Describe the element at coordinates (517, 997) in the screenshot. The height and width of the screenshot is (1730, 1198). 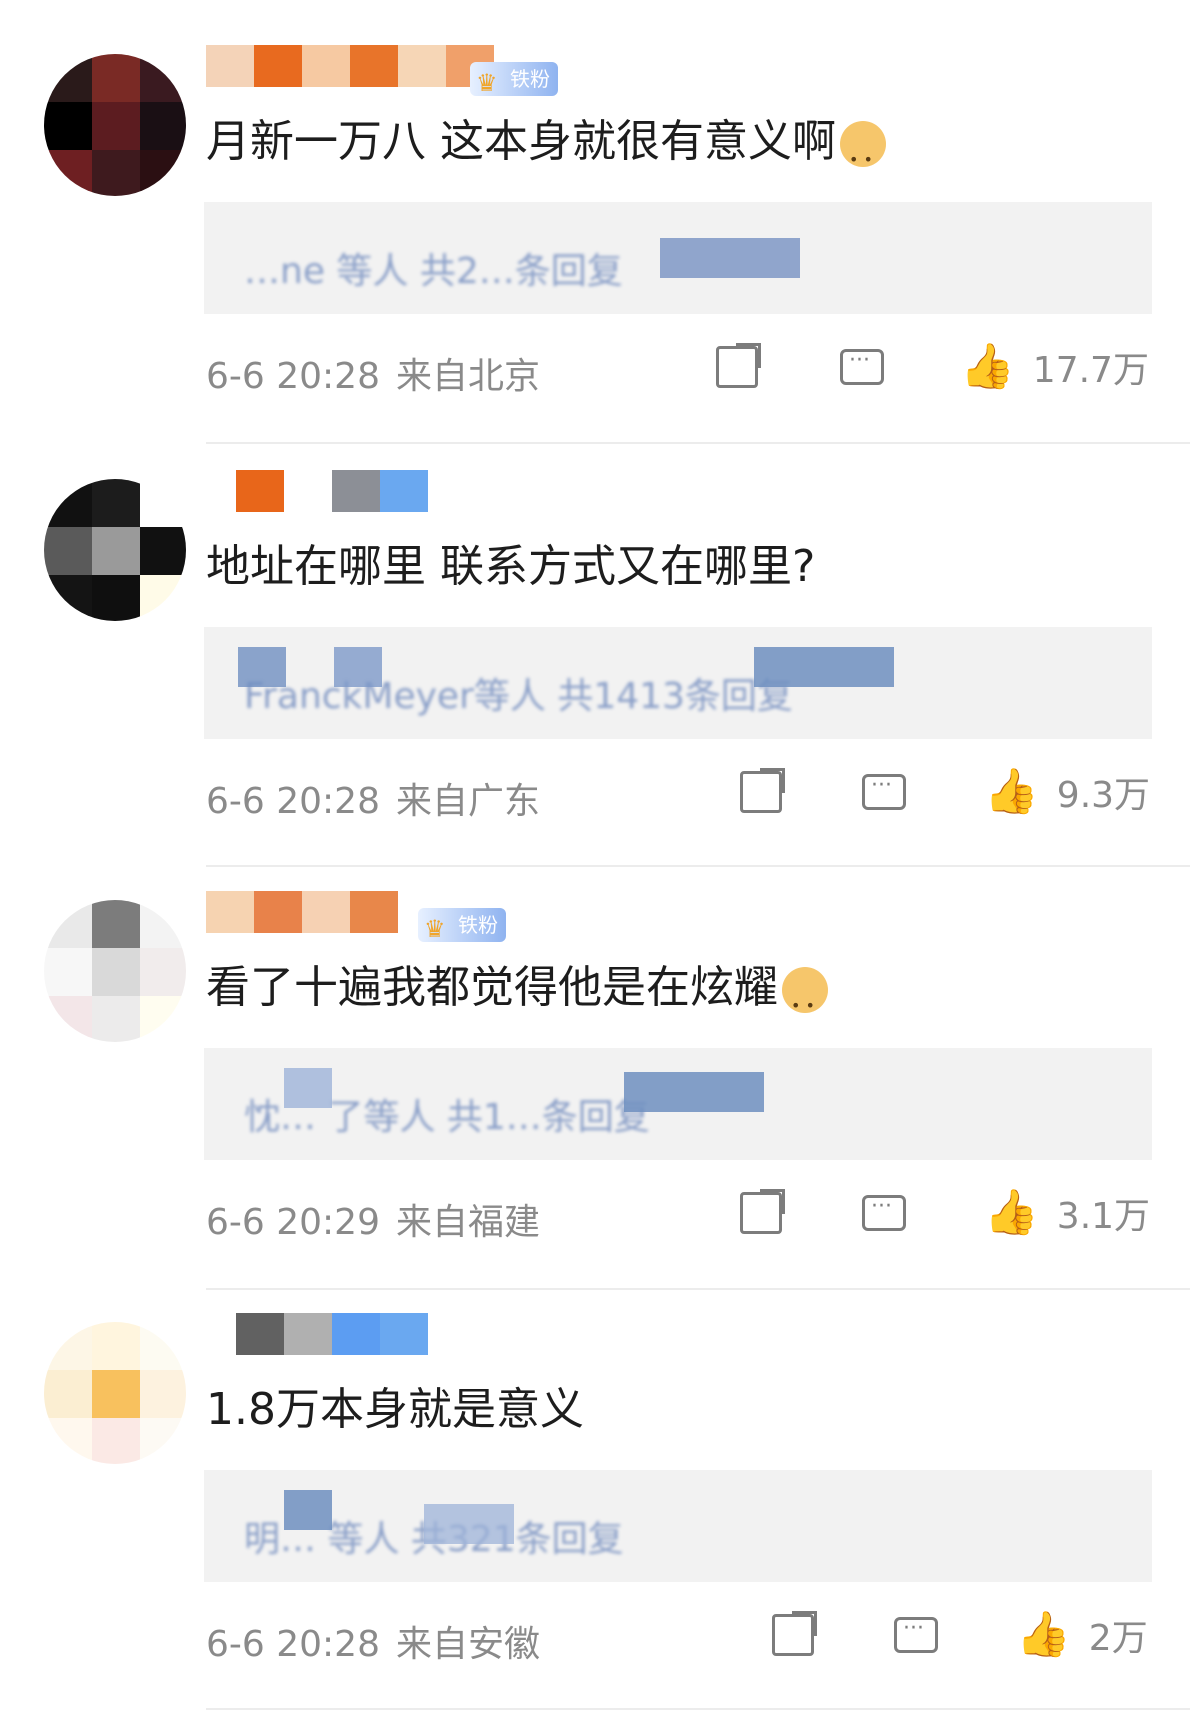
I see `comment-text: 看了十遍我都觉得他是在炫耀` at that location.